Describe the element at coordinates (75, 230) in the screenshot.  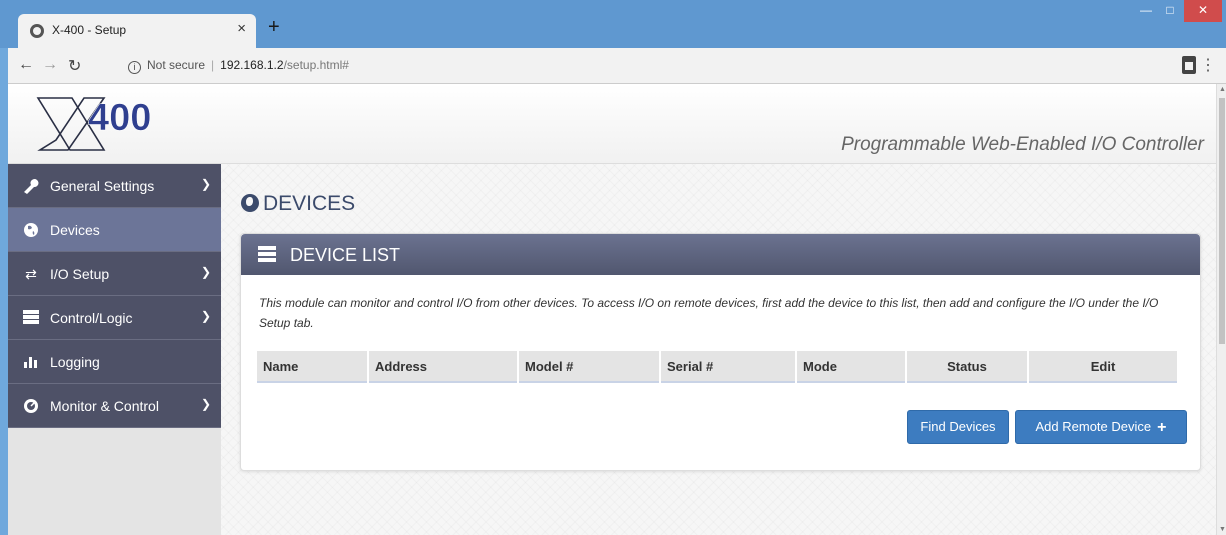
I see `sidebar-item-label: Devices` at that location.